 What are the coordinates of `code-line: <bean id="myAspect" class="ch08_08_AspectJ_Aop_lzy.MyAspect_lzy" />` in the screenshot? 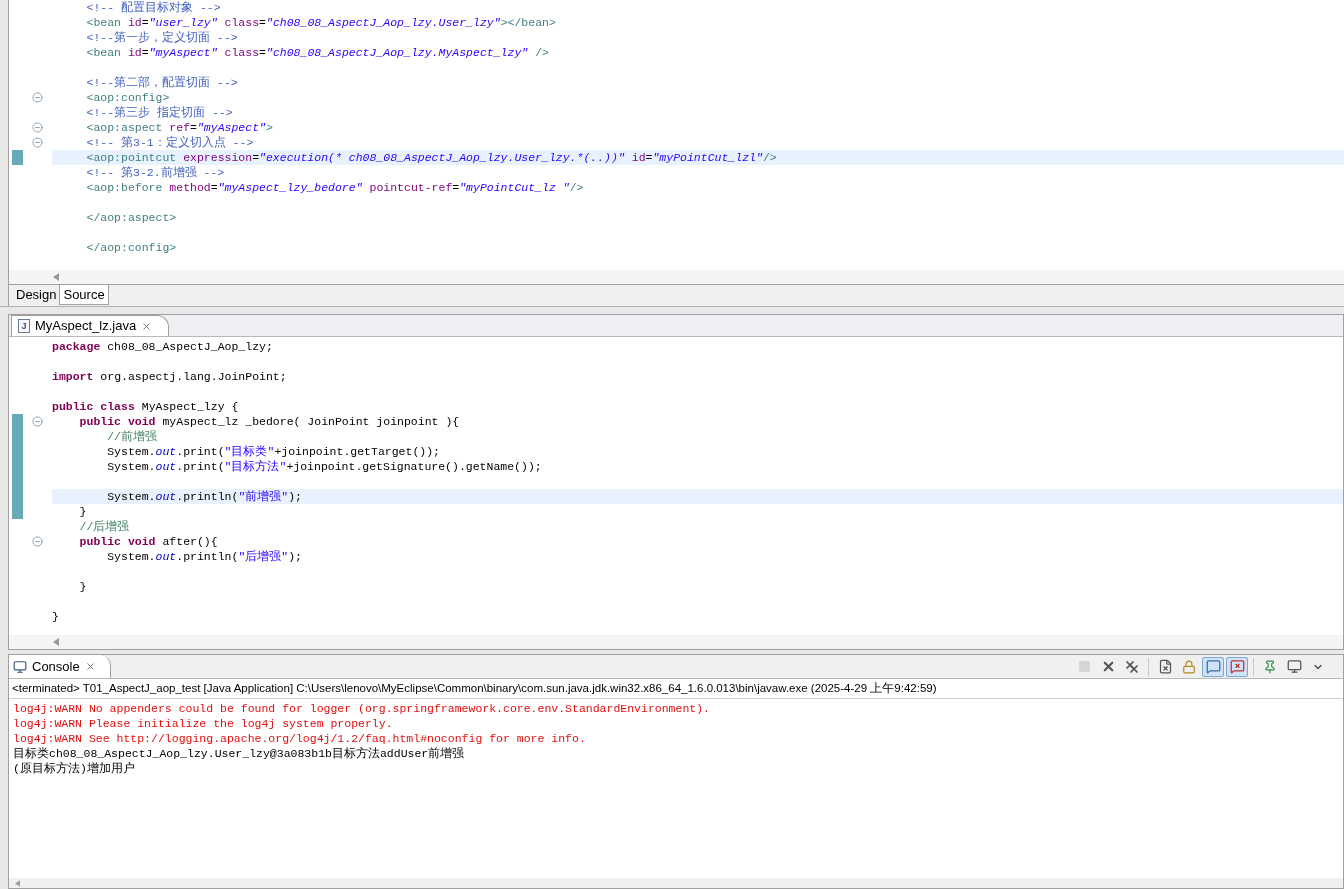 It's located at (317, 52).